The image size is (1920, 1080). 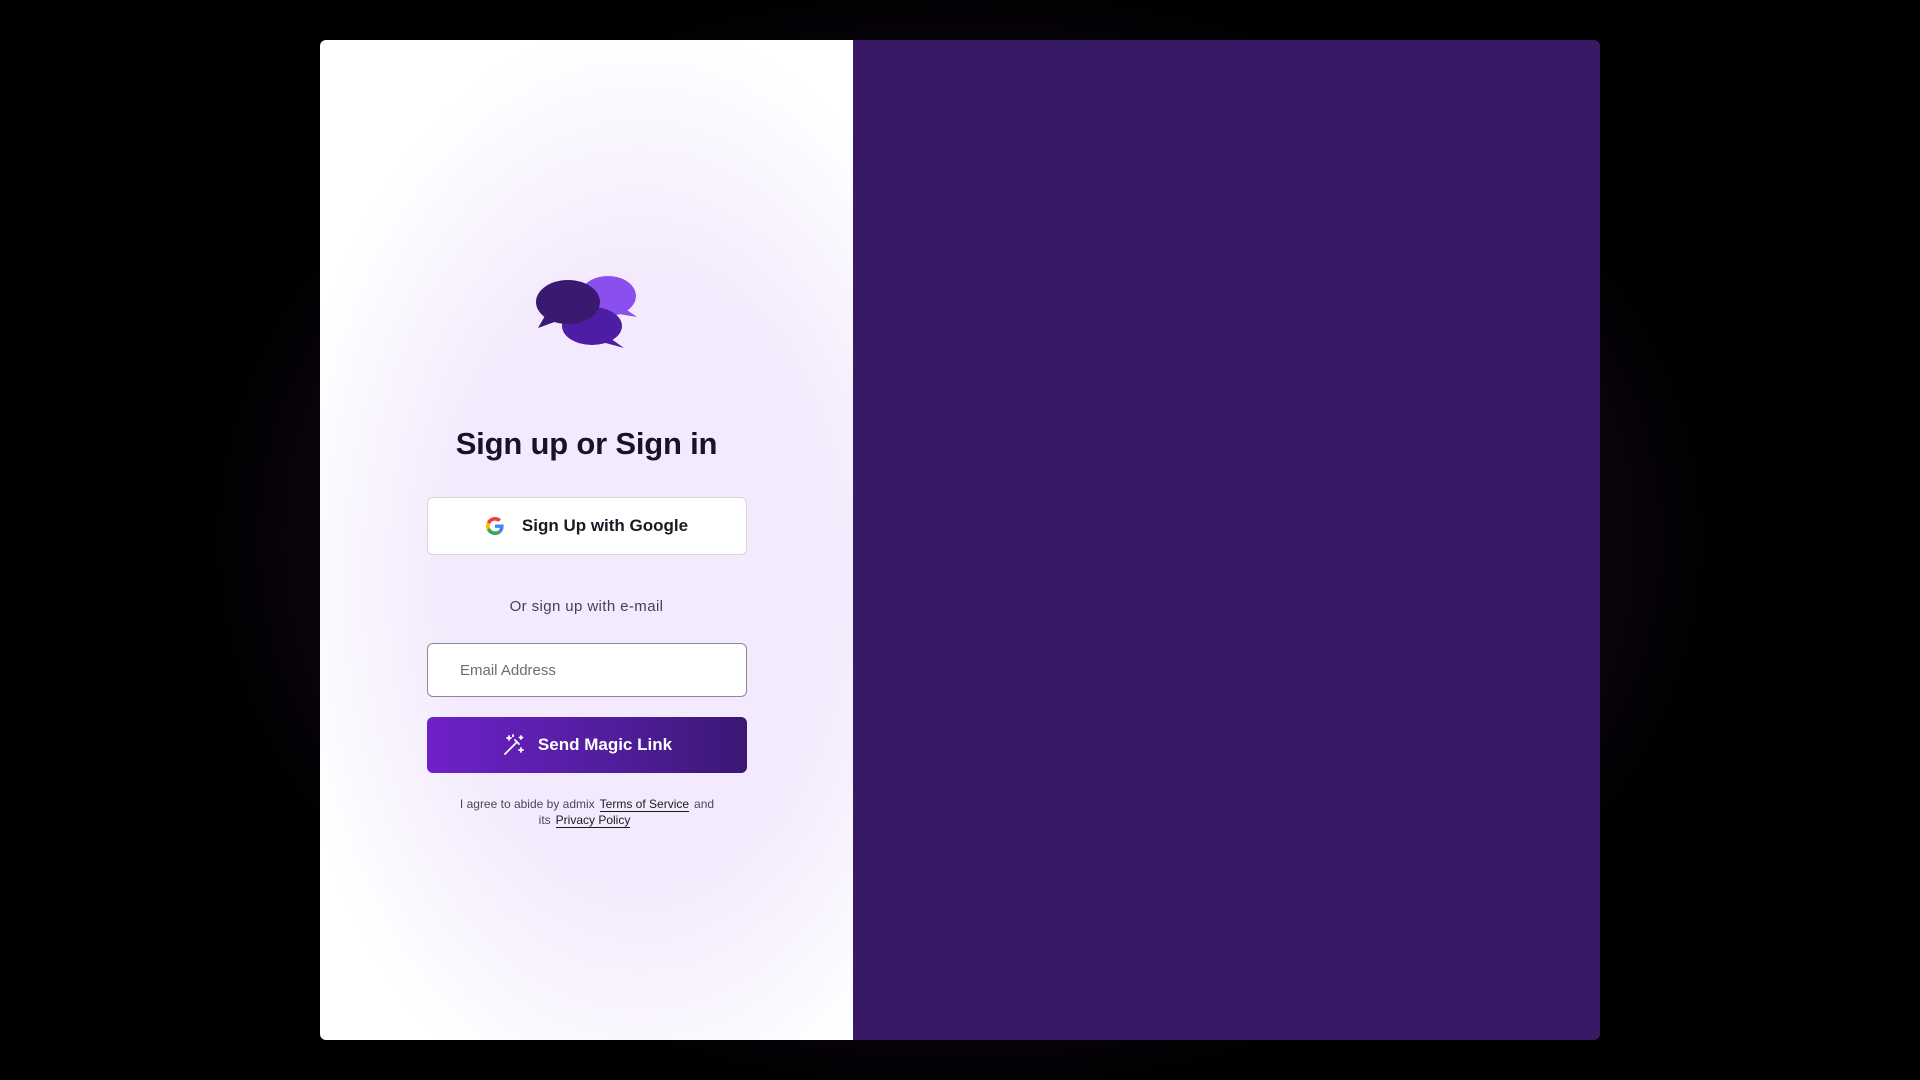 I want to click on page-title: Sign up or Sign in, so click(x=586, y=443).